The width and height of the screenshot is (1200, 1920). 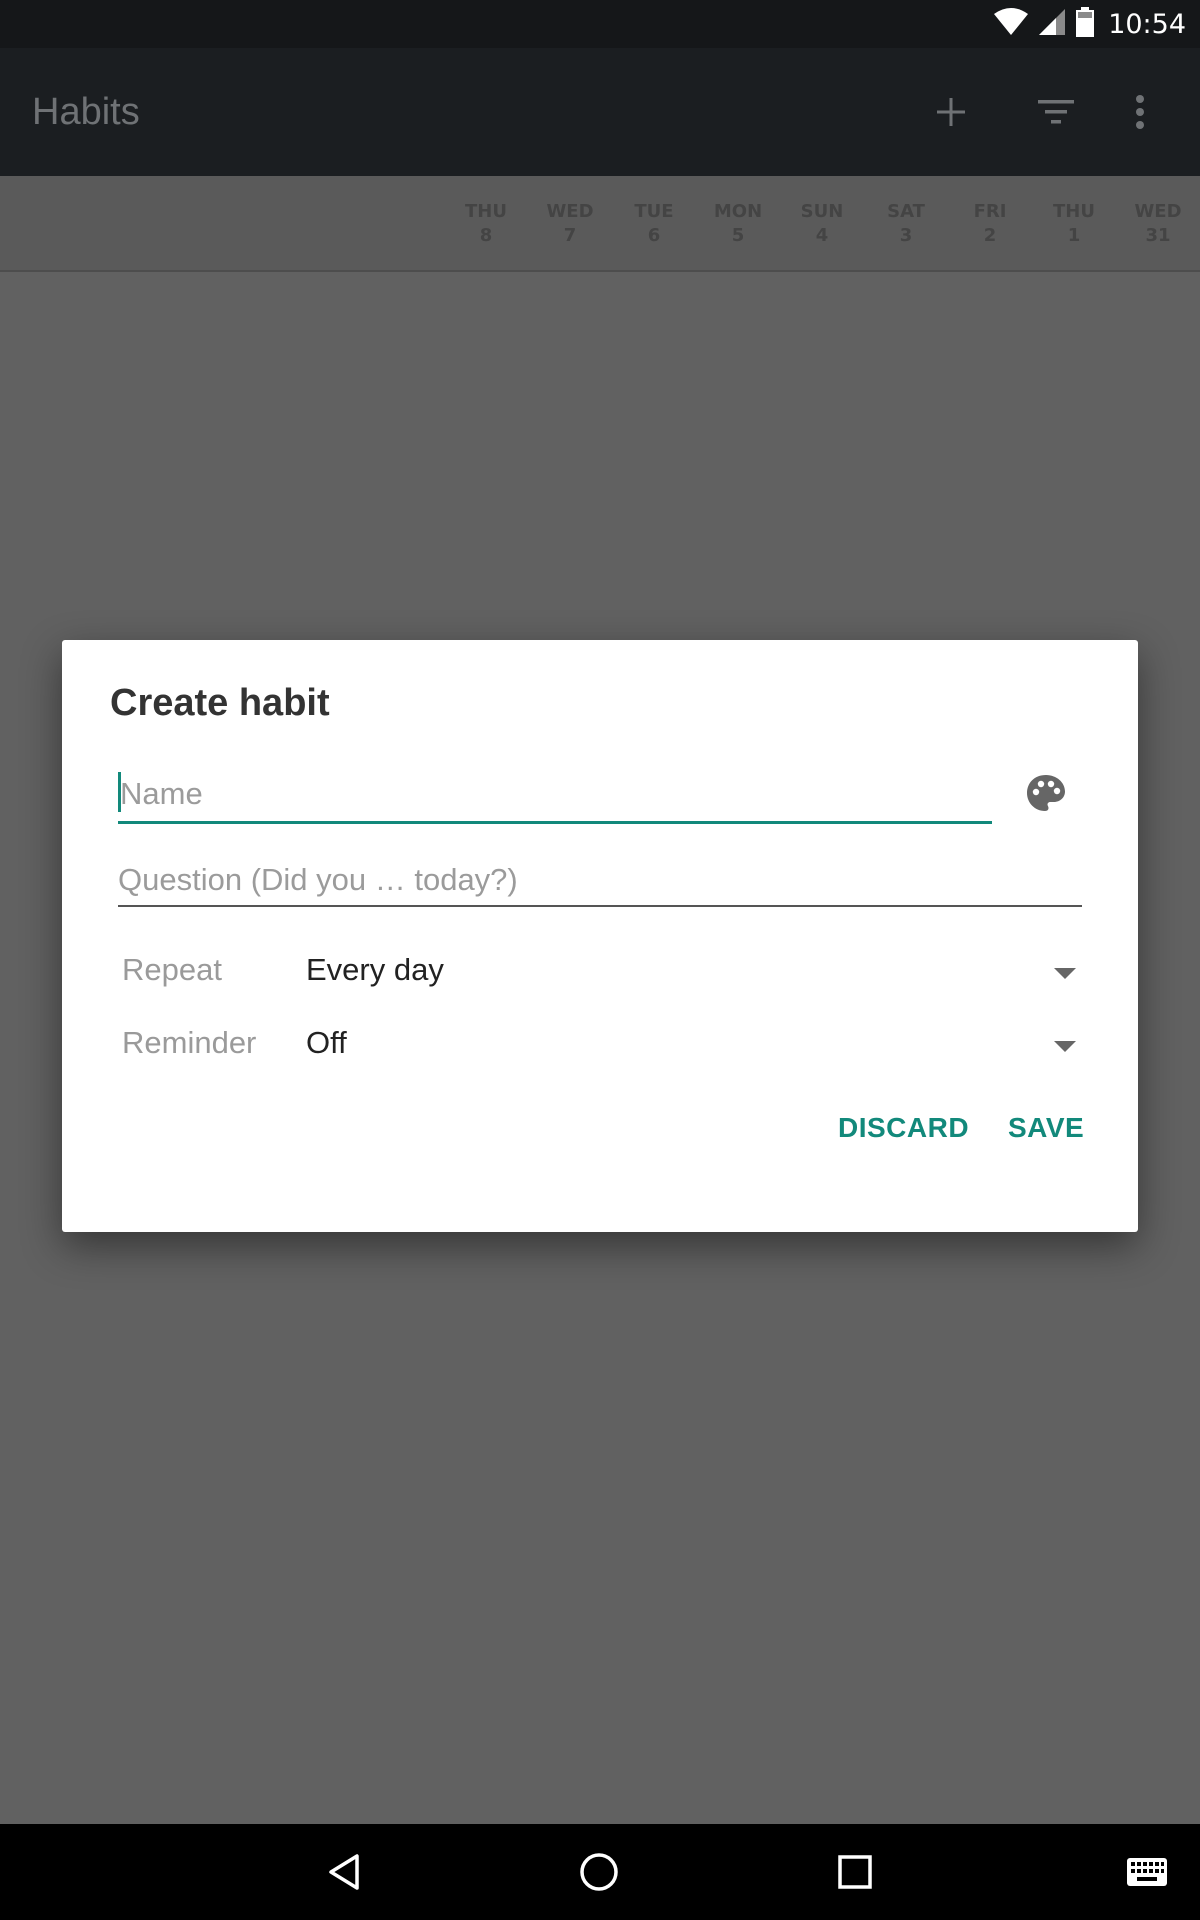 I want to click on day-column: MON 5, so click(x=738, y=223).